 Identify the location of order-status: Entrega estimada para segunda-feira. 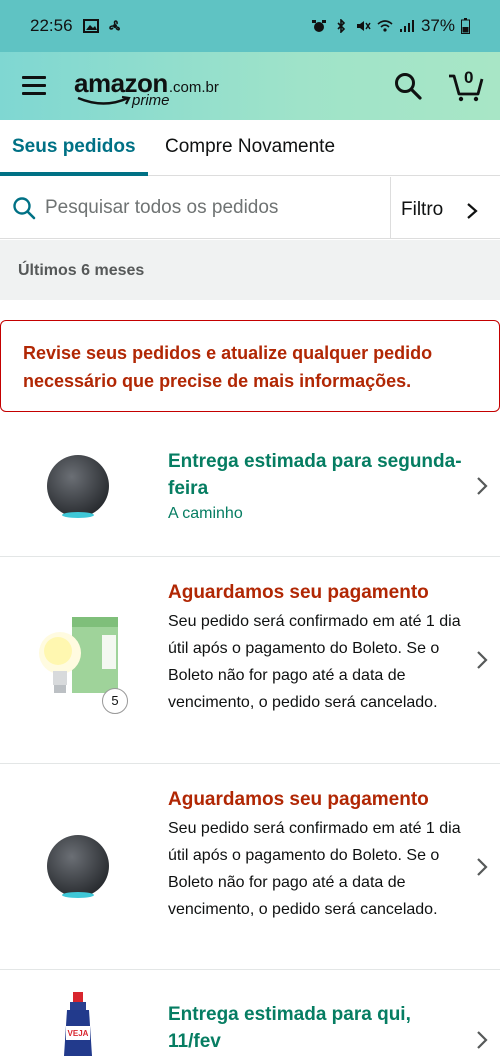
(315, 475).